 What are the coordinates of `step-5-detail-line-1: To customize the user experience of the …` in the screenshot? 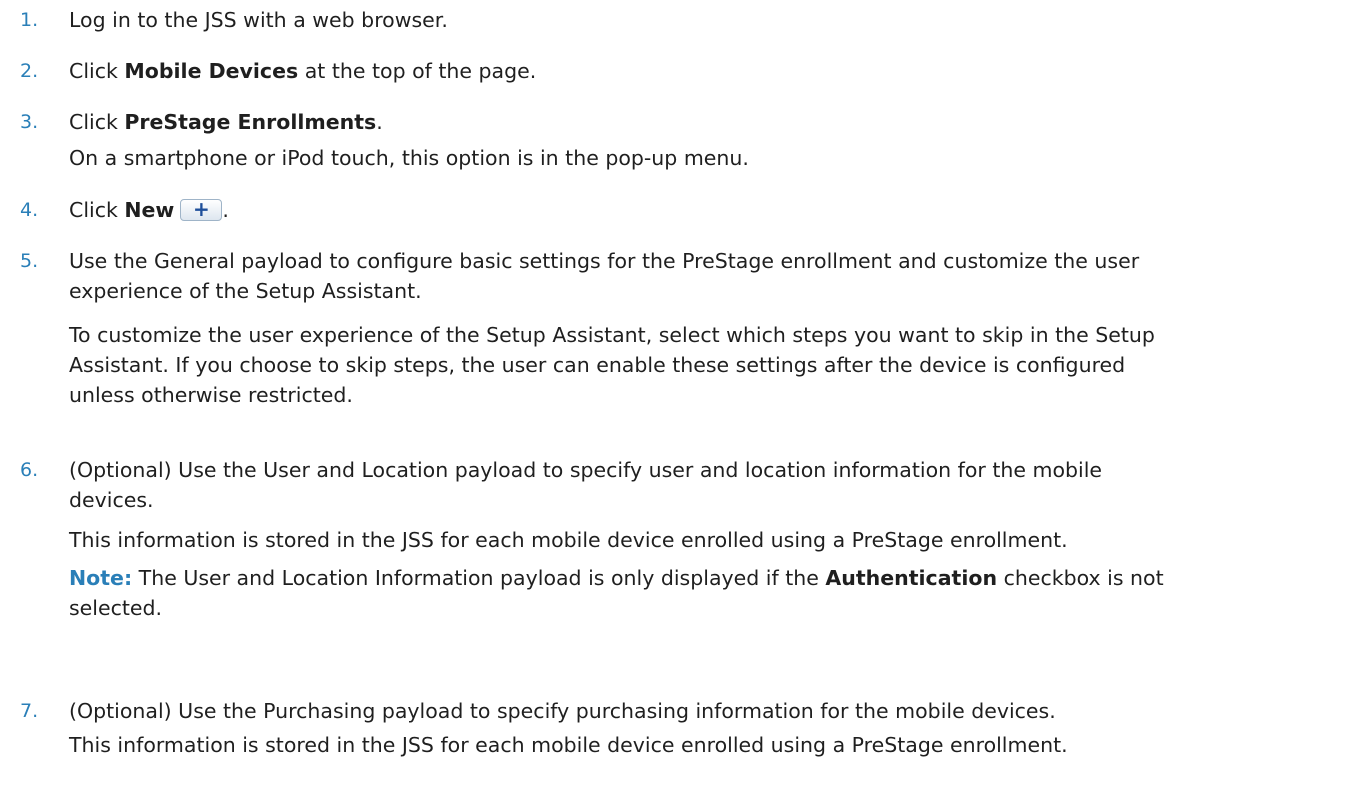 It's located at (612, 335).